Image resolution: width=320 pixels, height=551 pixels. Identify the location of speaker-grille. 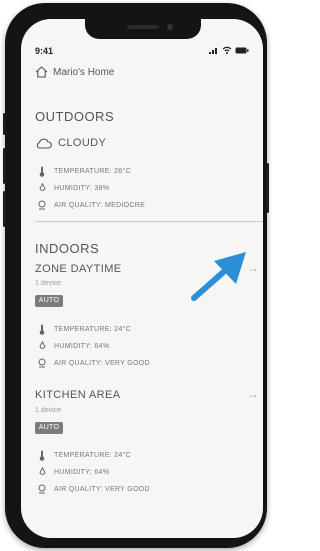
(143, 27).